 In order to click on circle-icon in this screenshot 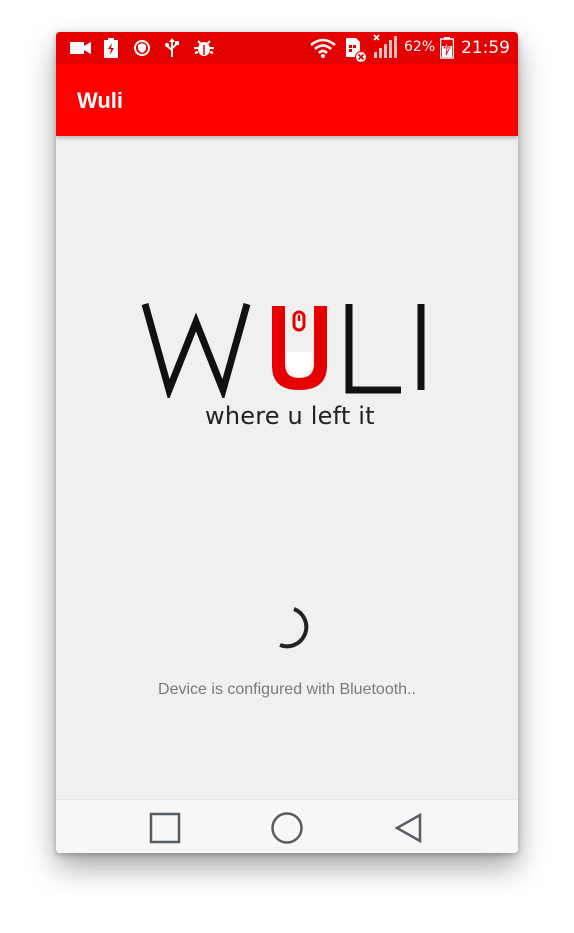, I will do `click(287, 828)`.